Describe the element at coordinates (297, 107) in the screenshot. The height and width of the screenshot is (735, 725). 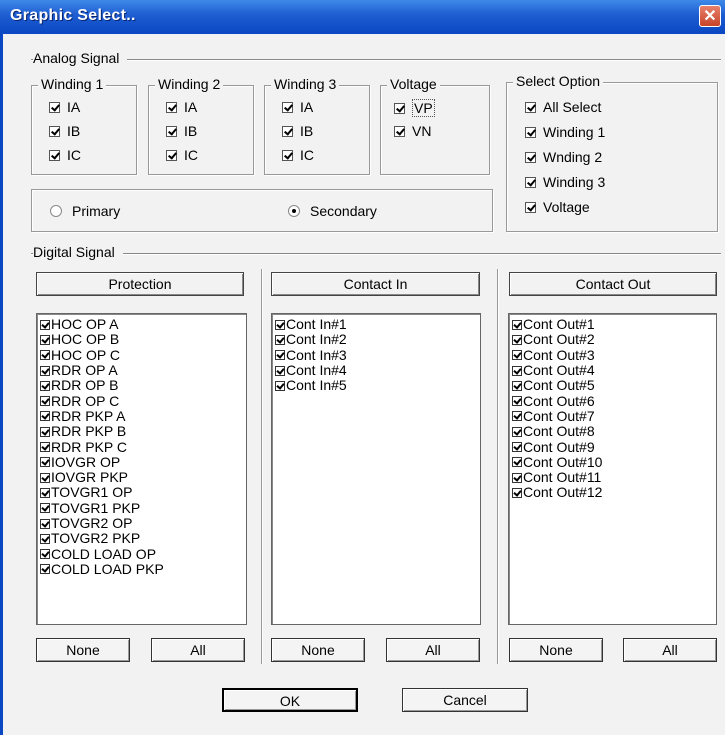
I see `winding3-ia-checkbox: IA` at that location.